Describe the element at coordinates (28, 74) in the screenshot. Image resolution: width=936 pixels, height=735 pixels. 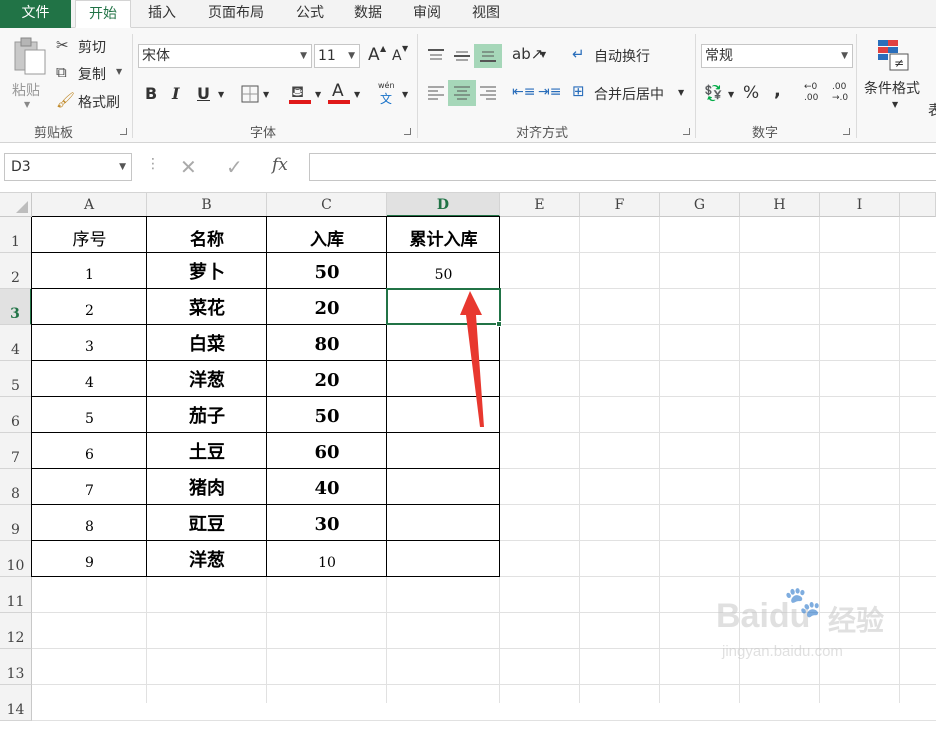
I see `paste-button: 粘贴 ▼` at that location.